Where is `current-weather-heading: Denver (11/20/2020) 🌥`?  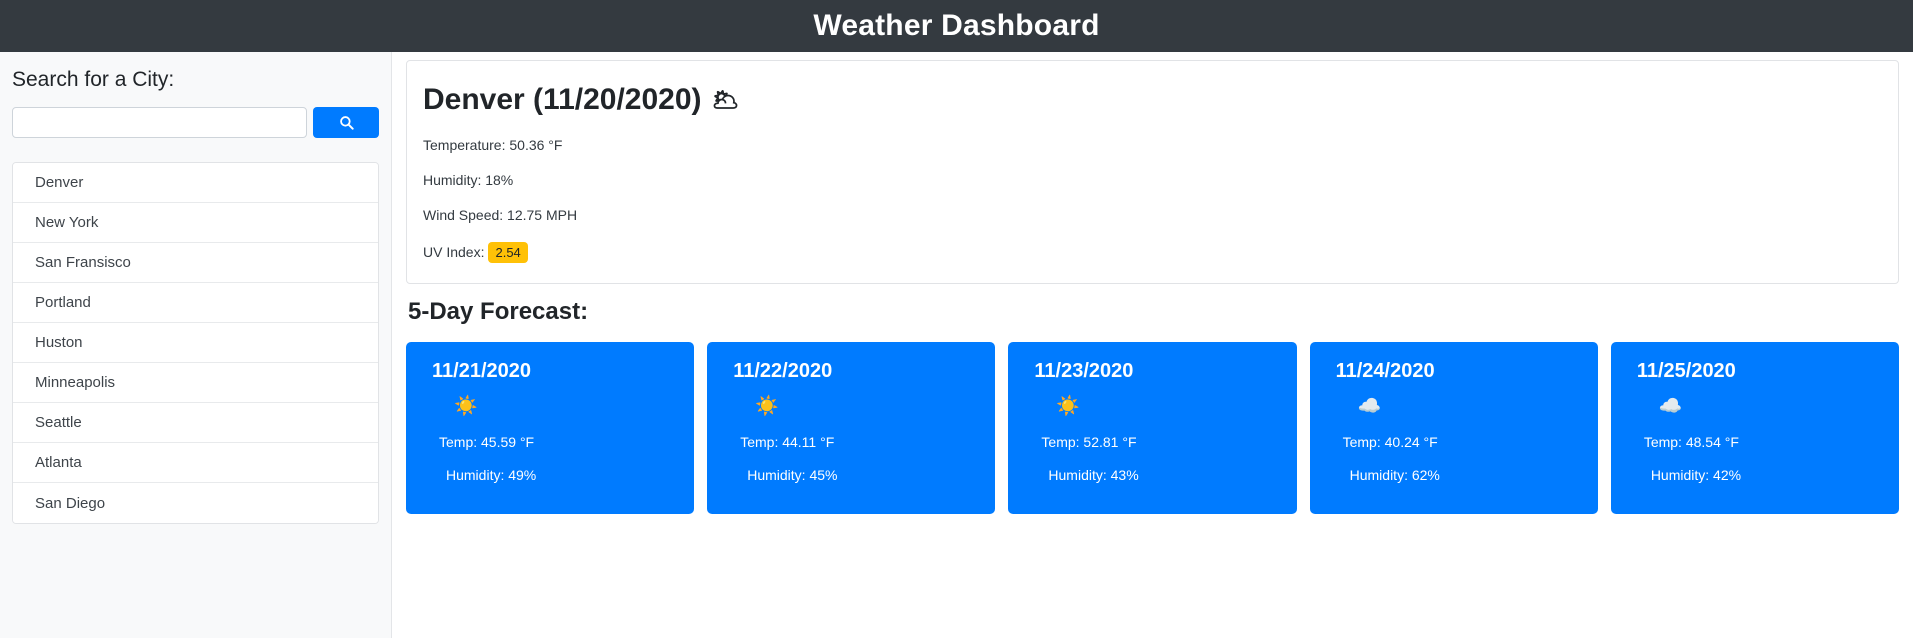
current-weather-heading: Denver (11/20/2020) 🌥 is located at coordinates (1160, 100).